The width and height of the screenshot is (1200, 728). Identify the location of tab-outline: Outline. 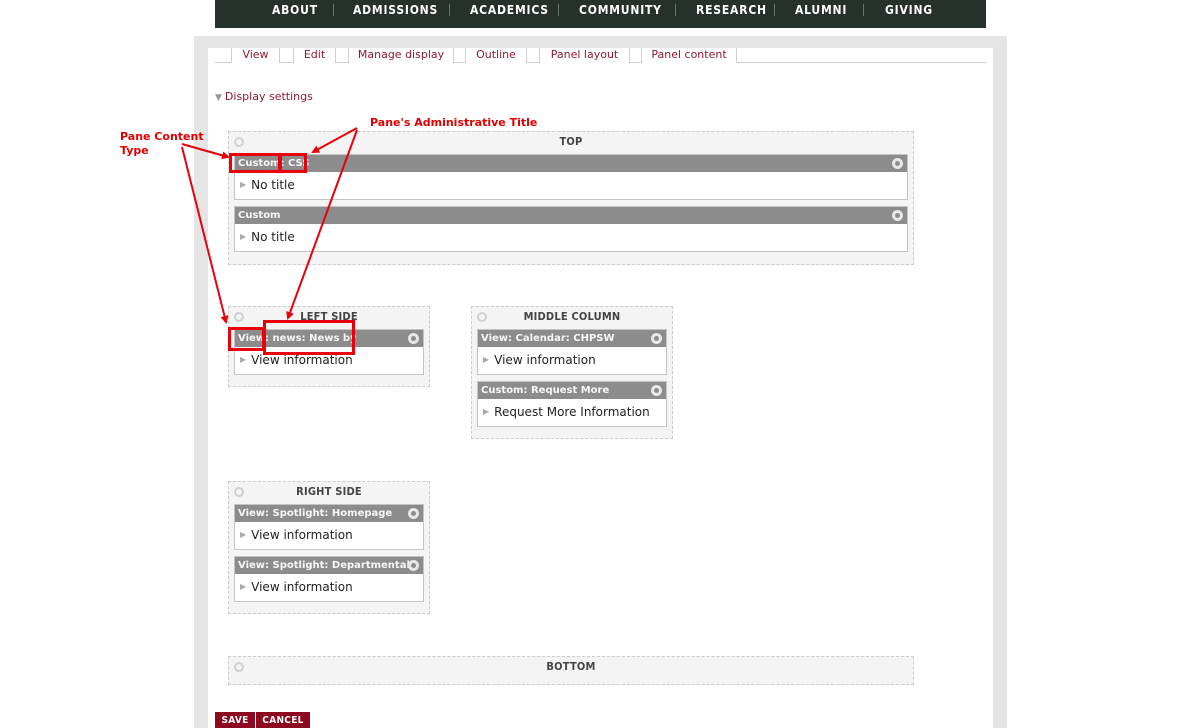
(496, 55).